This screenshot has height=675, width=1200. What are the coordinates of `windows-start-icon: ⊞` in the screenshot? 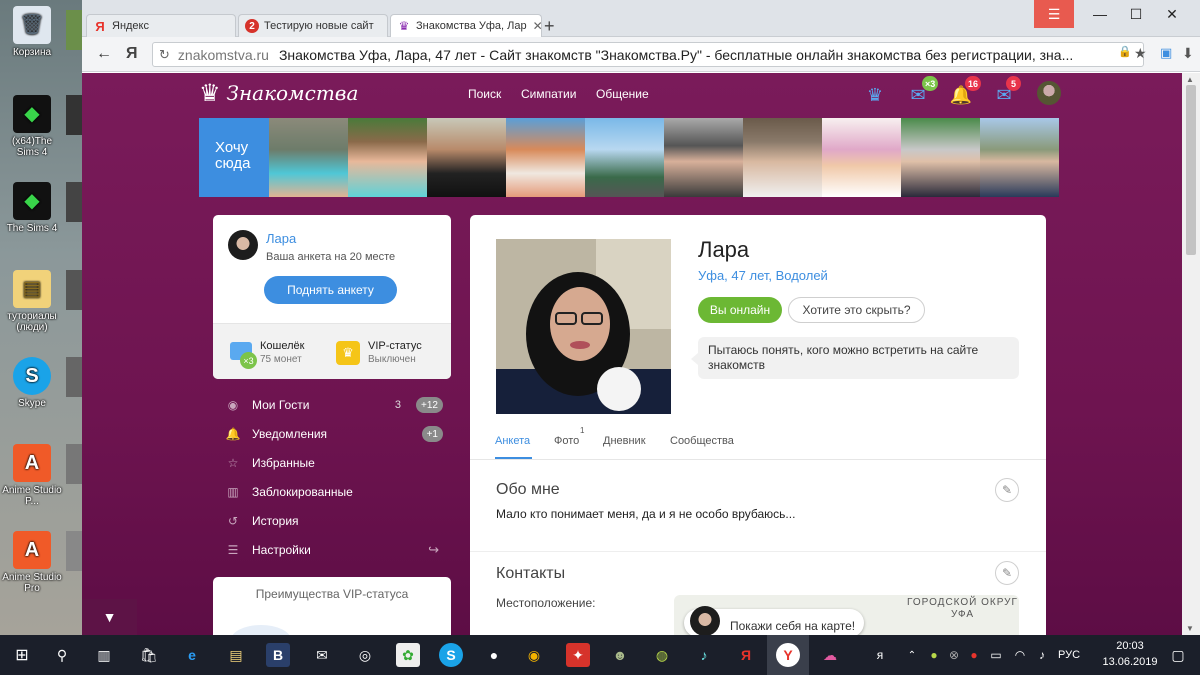 It's located at (22, 655).